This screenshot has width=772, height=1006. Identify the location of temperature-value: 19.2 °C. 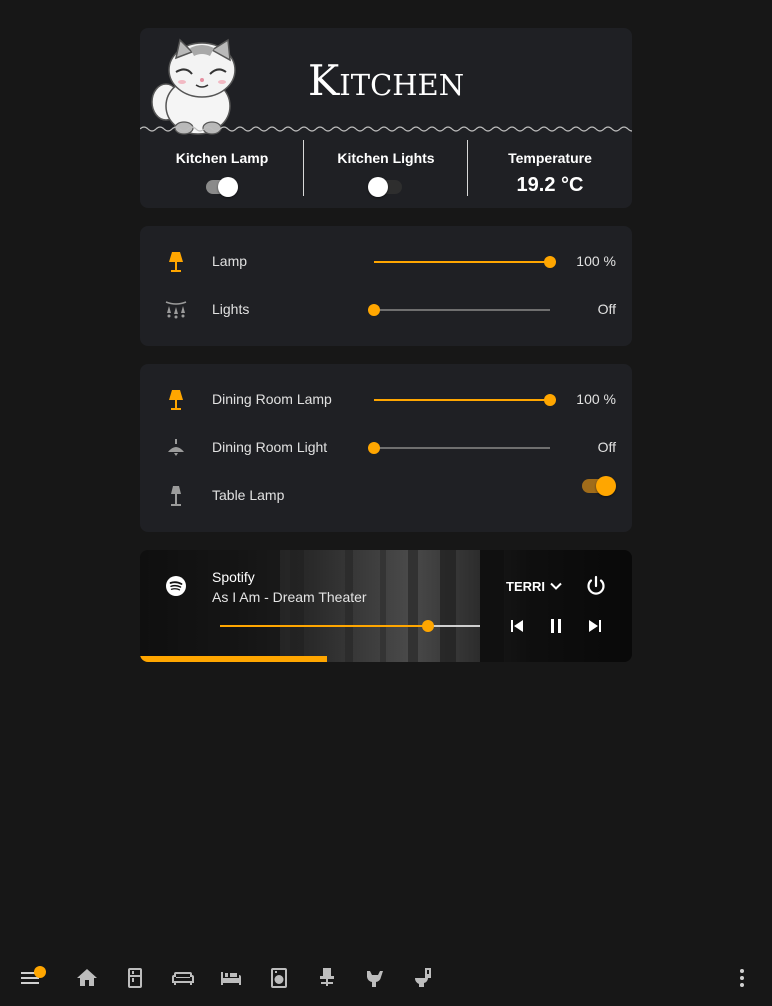
(550, 185).